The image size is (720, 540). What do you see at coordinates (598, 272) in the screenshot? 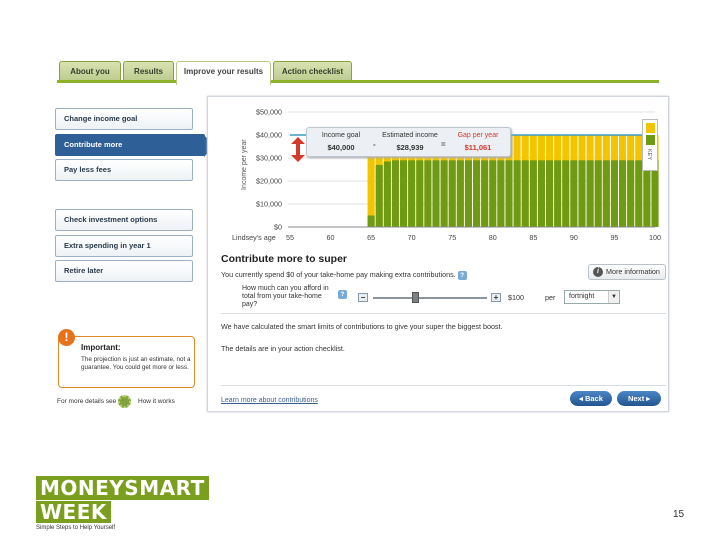
I see `info-icon: i` at bounding box center [598, 272].